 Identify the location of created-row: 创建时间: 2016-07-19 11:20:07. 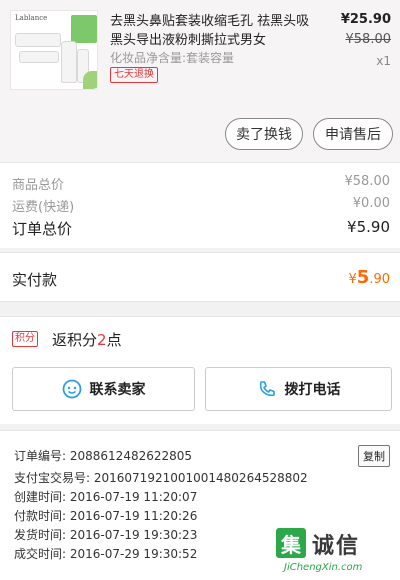
(105, 496).